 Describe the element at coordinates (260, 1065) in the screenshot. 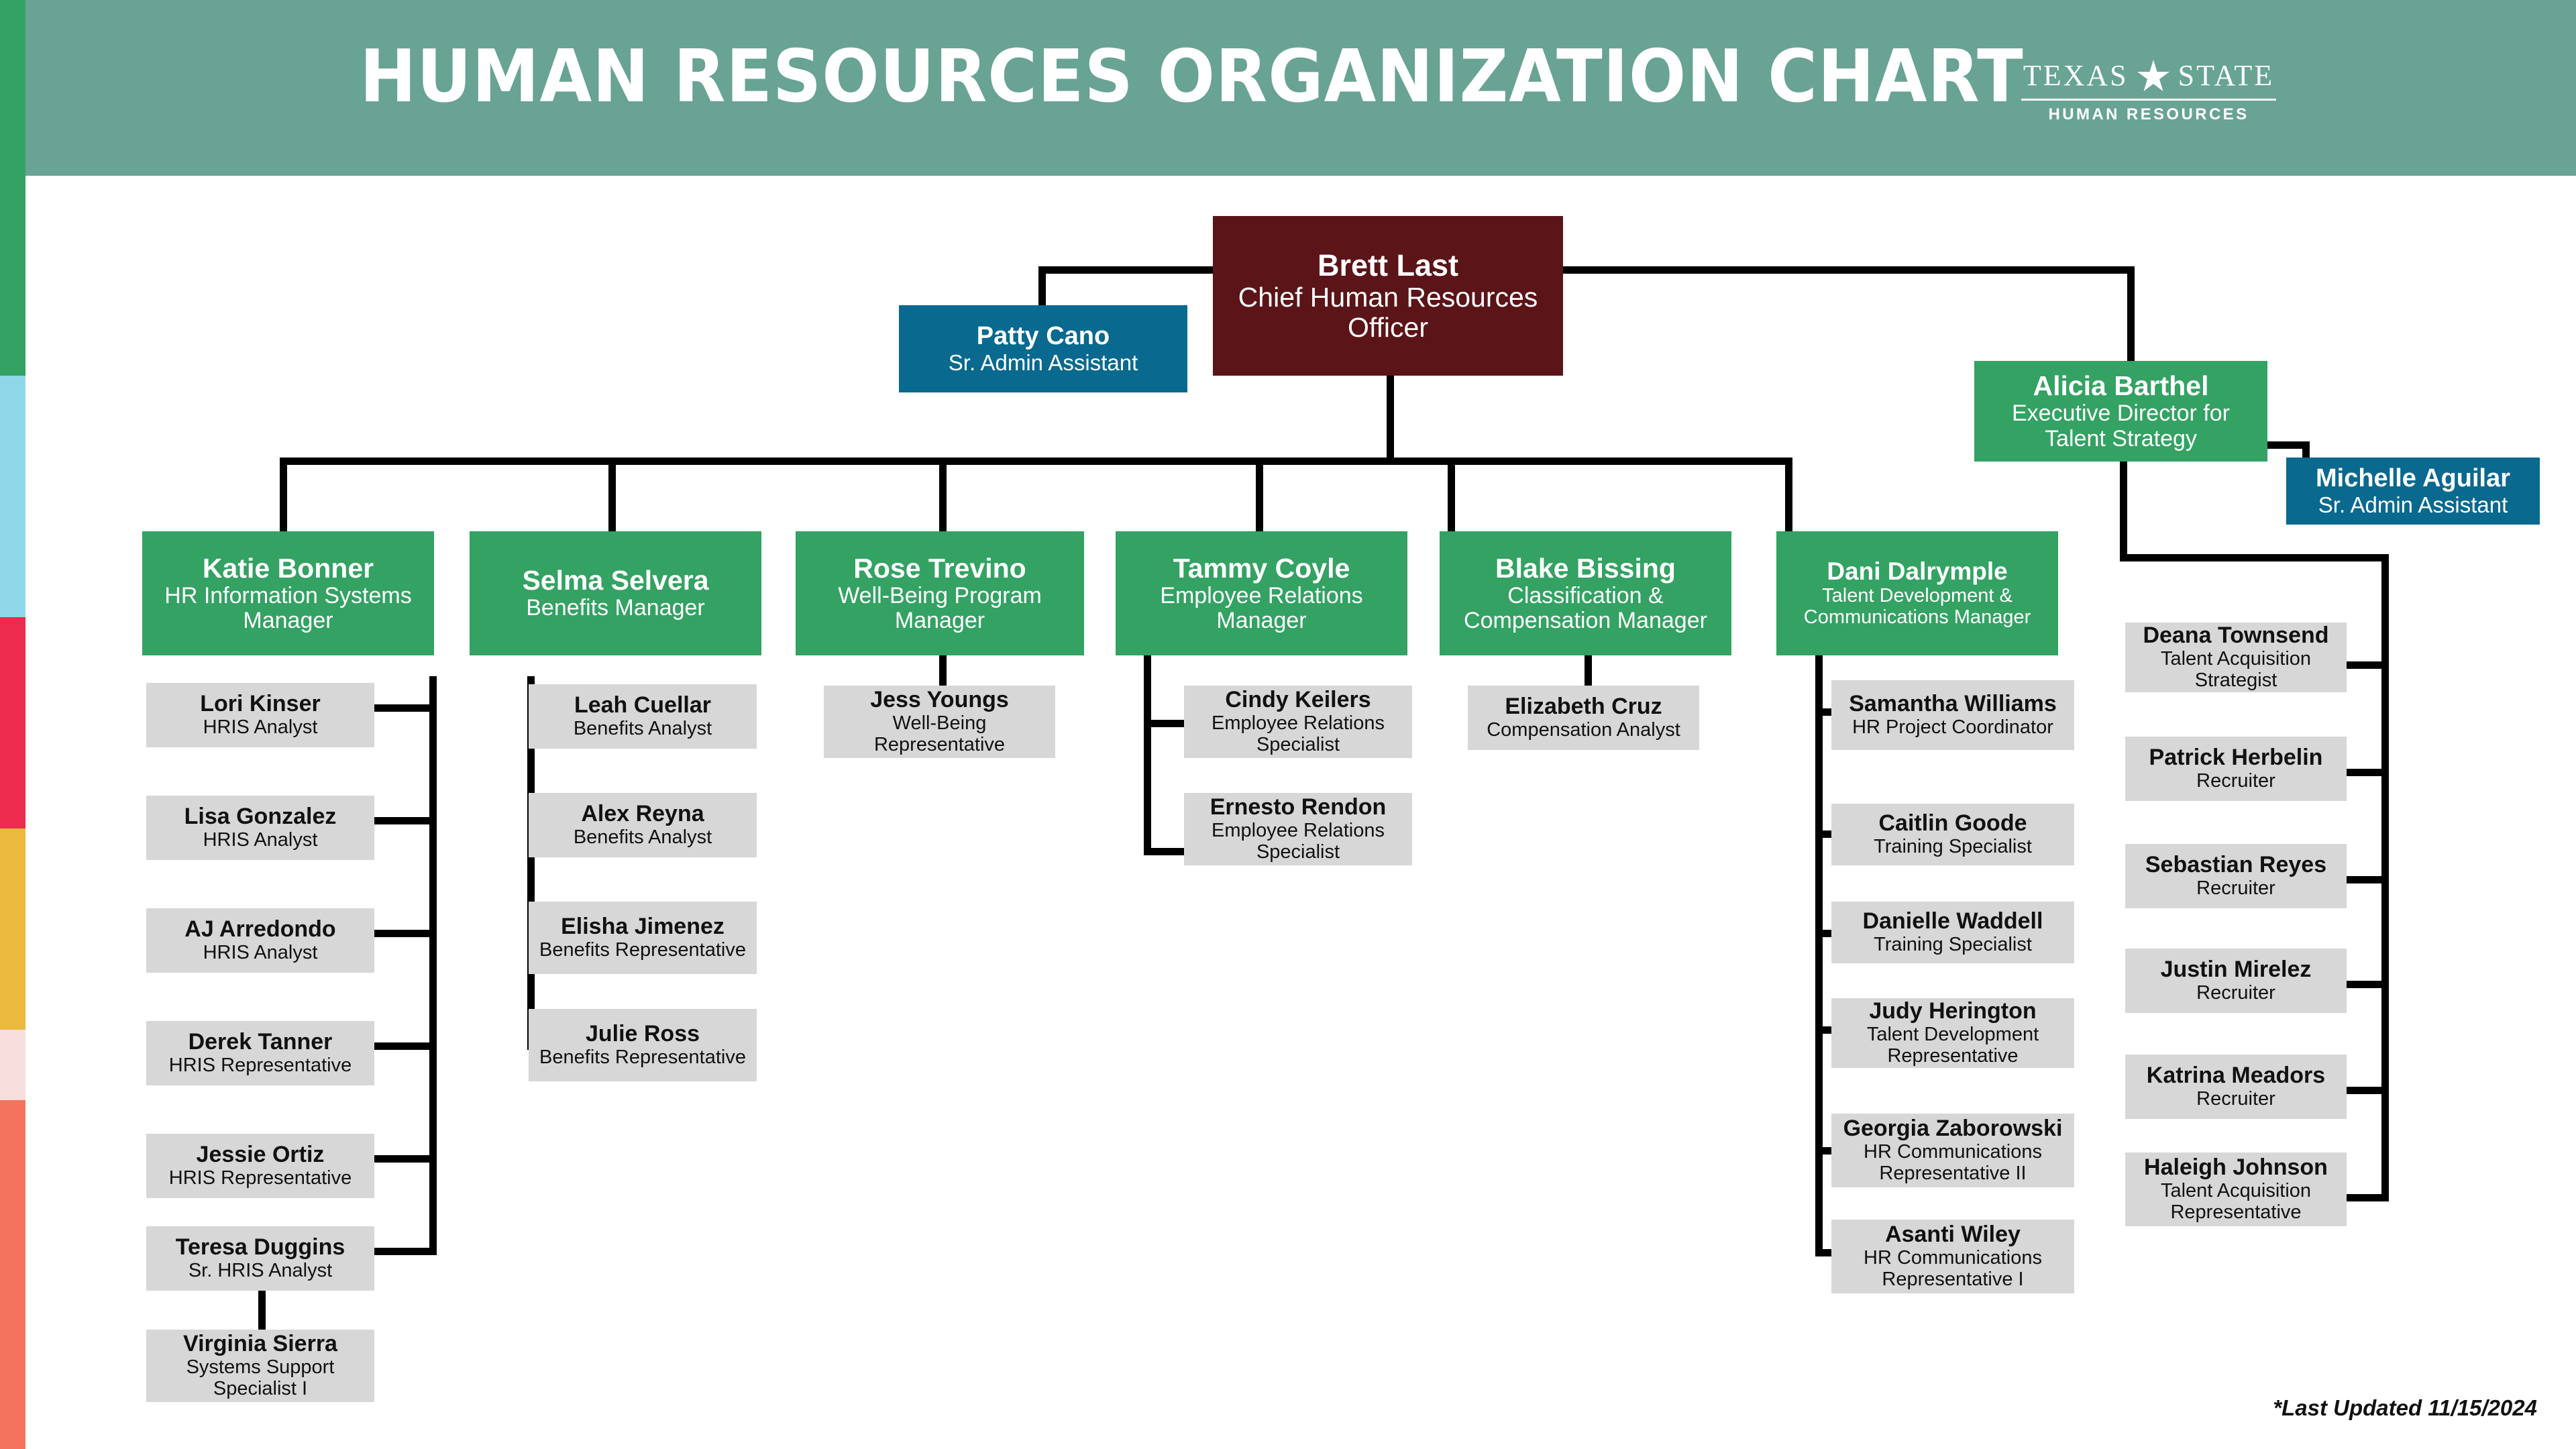

I see `node-title: HRIS Representative` at that location.